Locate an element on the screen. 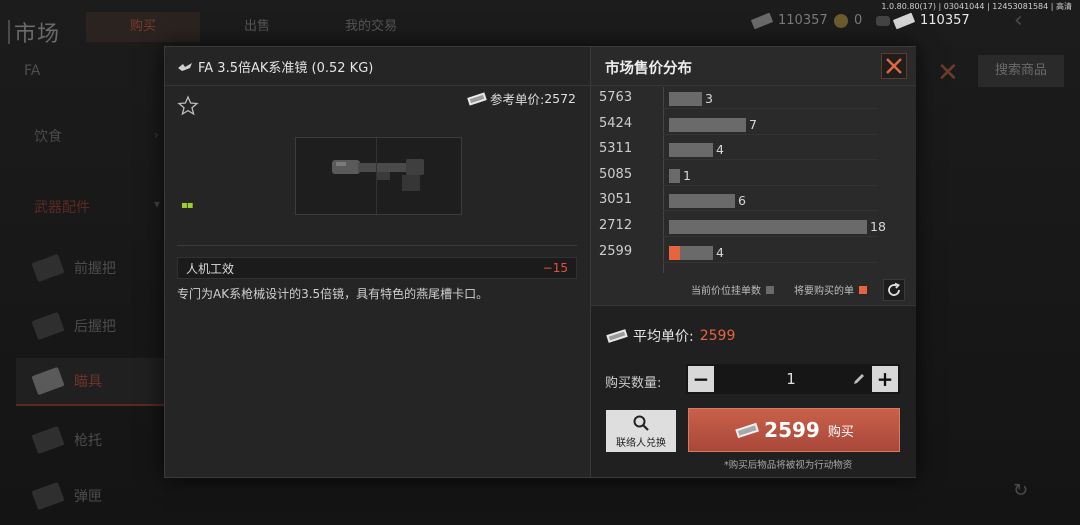 Image resolution: width=1080 pixels, height=525 pixels. tab-buy: 购买 is located at coordinates (143, 27).